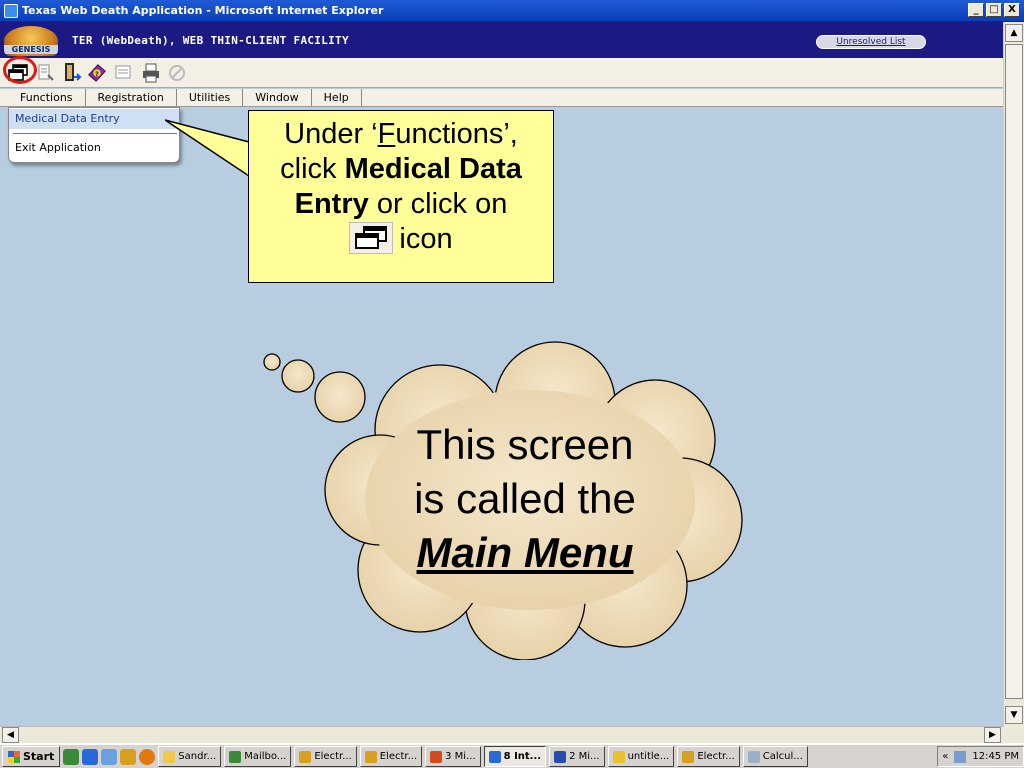 This screenshot has height=768, width=1024. I want to click on dropdown-separator, so click(95, 133).